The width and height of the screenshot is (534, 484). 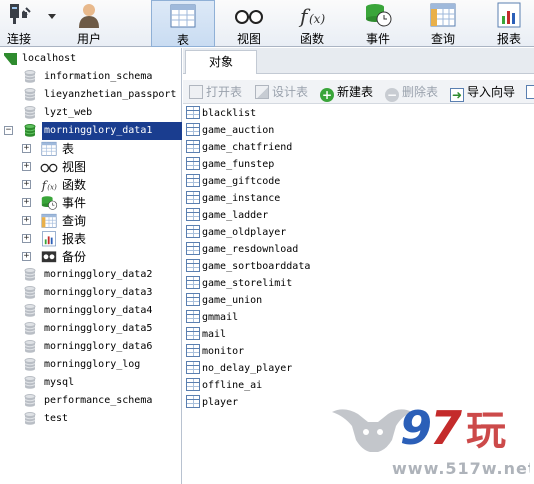 I want to click on table-name: mail, so click(x=214, y=334).